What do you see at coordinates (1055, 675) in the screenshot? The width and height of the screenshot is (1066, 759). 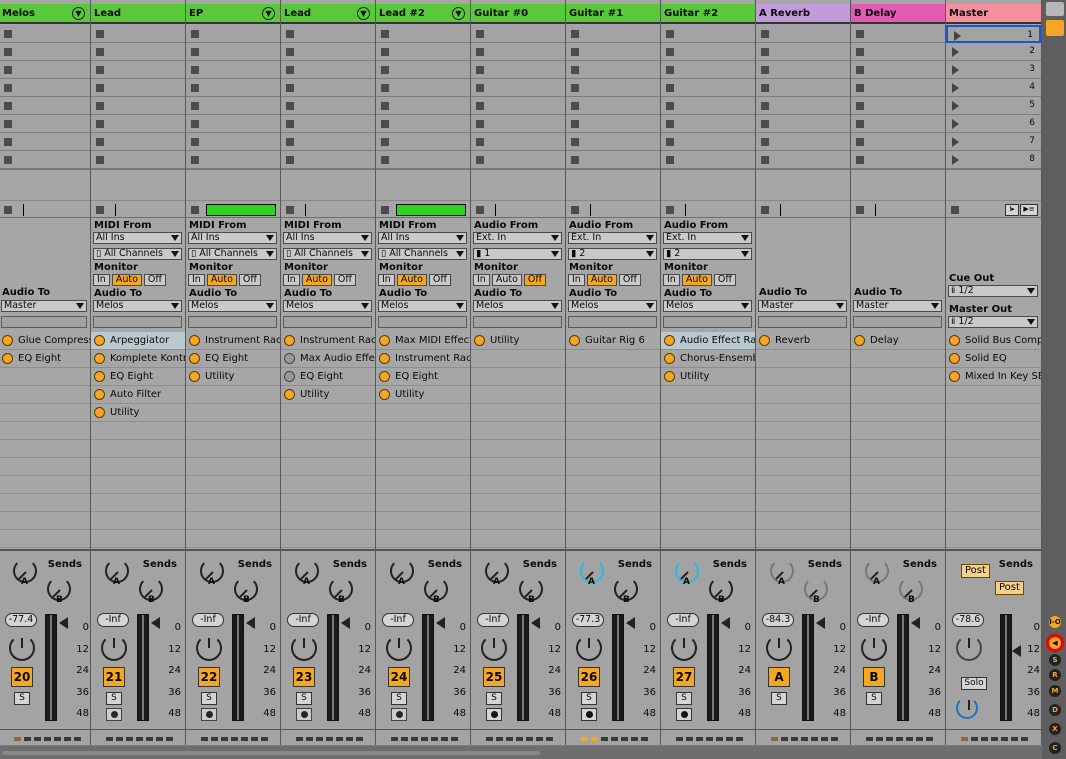 I see `view-toggle-r: R` at bounding box center [1055, 675].